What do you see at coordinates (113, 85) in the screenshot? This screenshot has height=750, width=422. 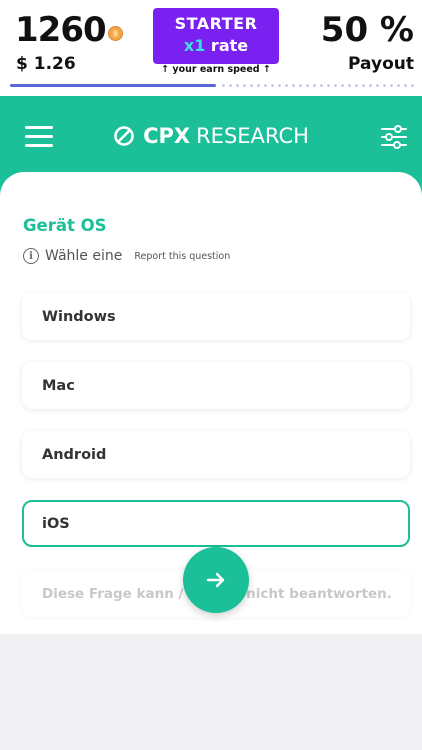 I see `progress-fill` at bounding box center [113, 85].